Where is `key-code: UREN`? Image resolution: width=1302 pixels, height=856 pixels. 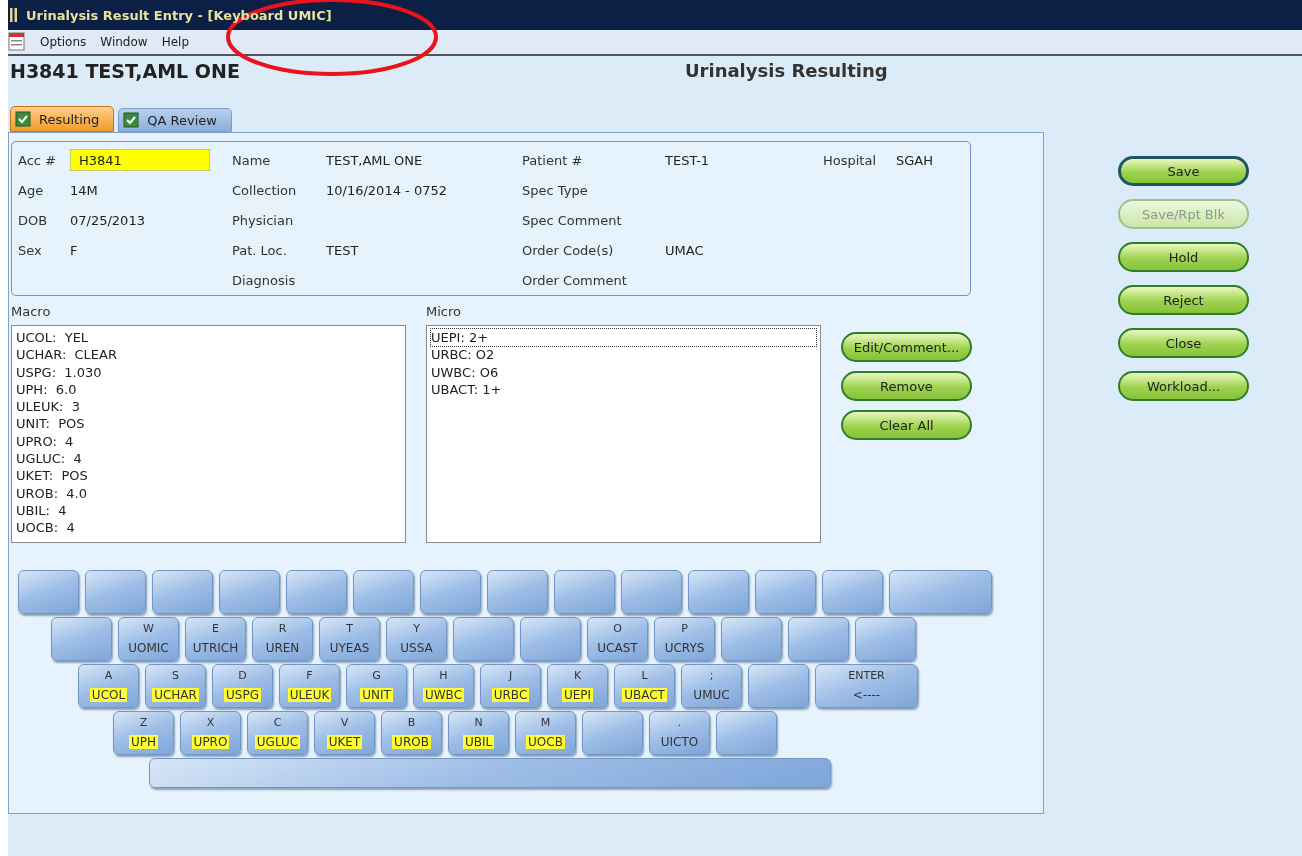 key-code: UREN is located at coordinates (282, 648).